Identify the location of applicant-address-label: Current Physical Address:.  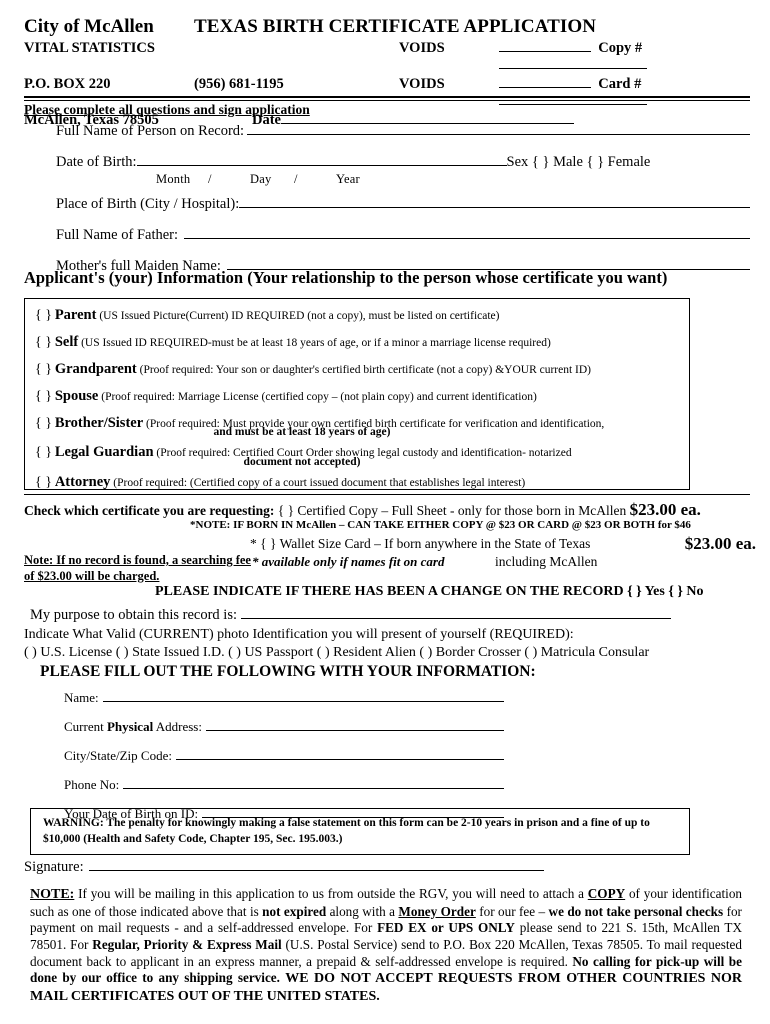
(133, 727).